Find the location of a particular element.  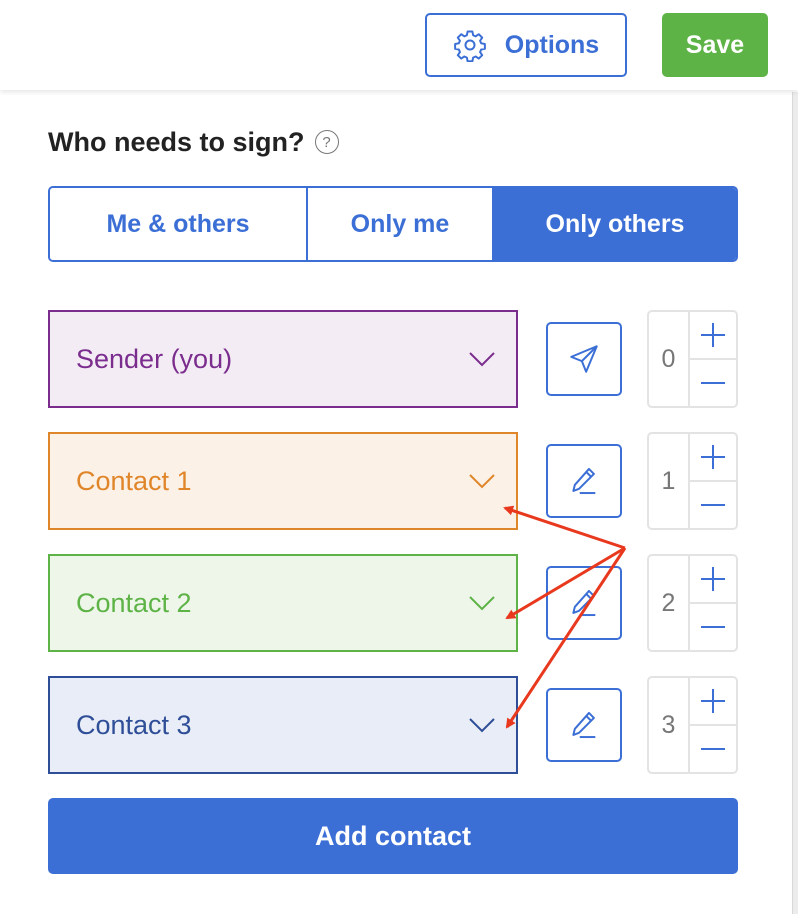

recipient-row: Contact 1 1 is located at coordinates (393, 481).